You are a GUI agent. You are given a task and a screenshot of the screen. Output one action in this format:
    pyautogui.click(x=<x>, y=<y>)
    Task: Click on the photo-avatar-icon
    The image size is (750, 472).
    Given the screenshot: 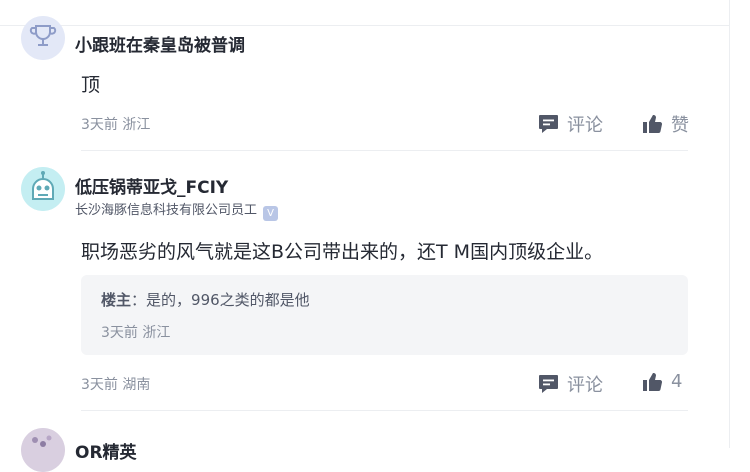 What is the action you would take?
    pyautogui.click(x=43, y=450)
    